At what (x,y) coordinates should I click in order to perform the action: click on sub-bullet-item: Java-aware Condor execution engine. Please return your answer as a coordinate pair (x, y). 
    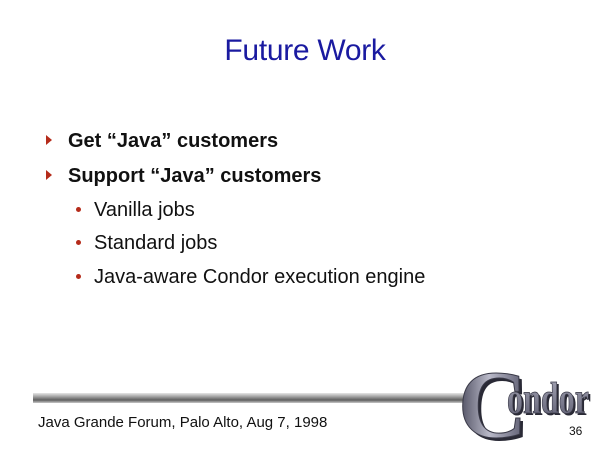
    Looking at the image, I should click on (250, 277).